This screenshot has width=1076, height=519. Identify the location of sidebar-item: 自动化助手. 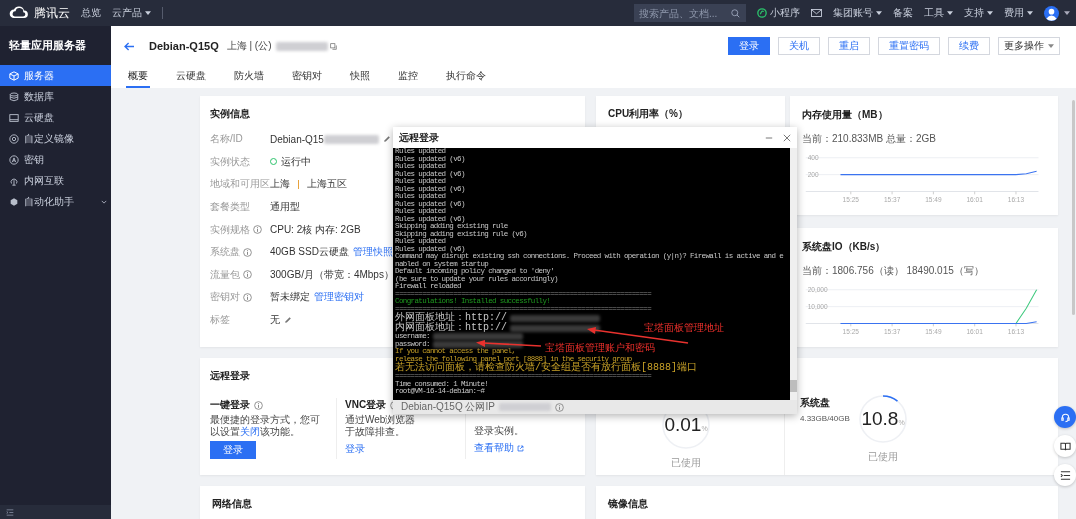
(55, 201).